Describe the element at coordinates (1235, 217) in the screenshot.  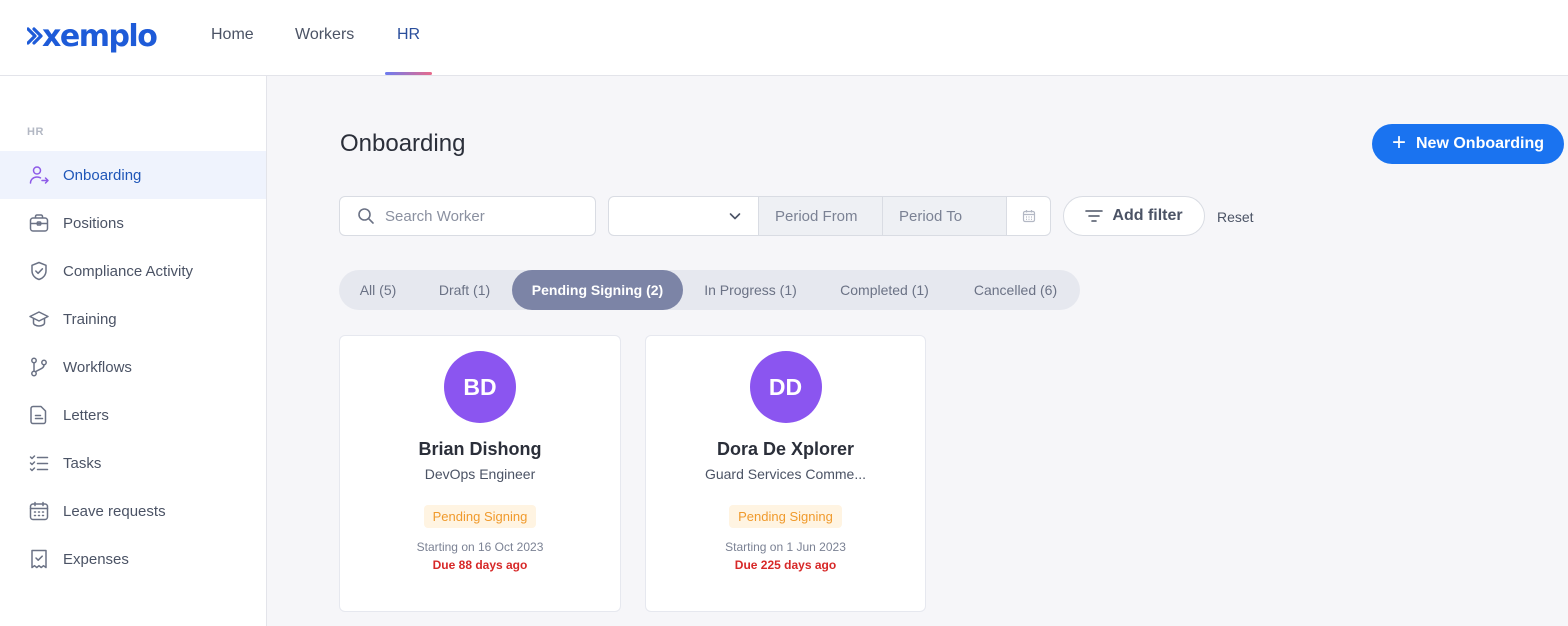
I see `reset-button: Reset` at that location.